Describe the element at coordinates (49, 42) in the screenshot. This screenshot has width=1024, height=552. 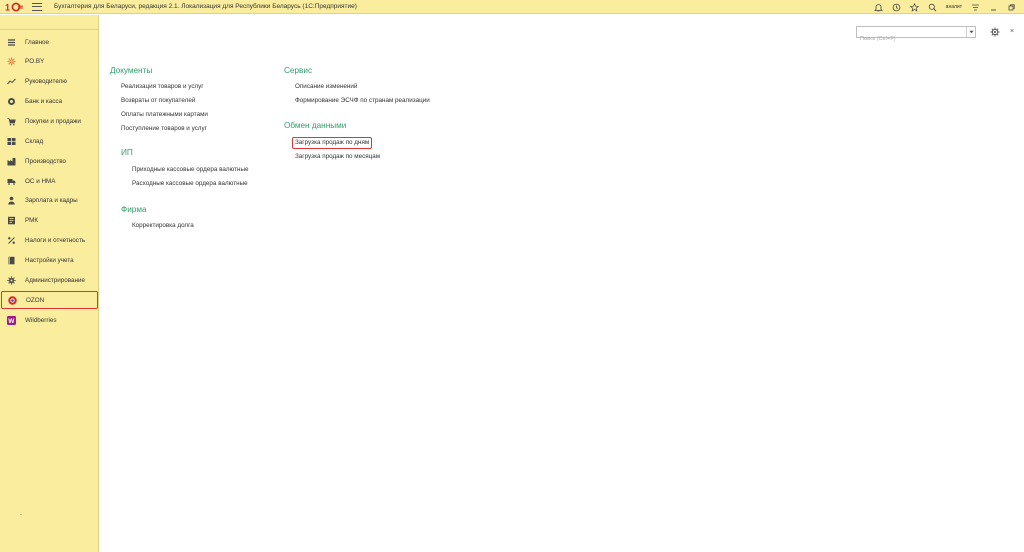
I see `sidebar-item-main: Главное` at that location.